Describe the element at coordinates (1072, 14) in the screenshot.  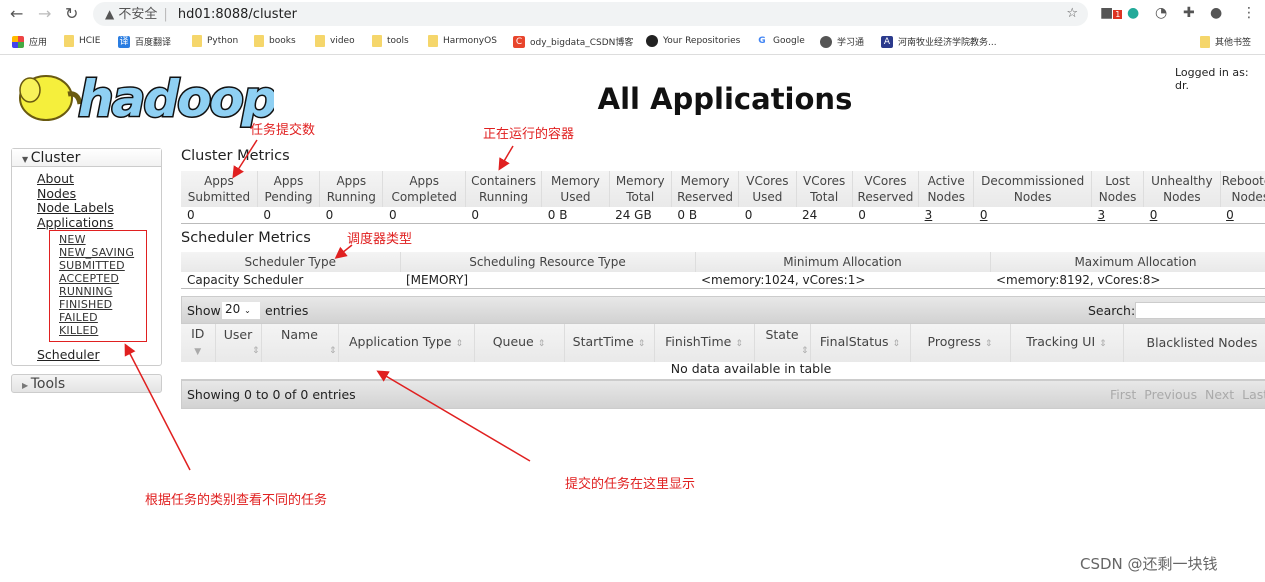
I see `star-icon: ☆` at that location.